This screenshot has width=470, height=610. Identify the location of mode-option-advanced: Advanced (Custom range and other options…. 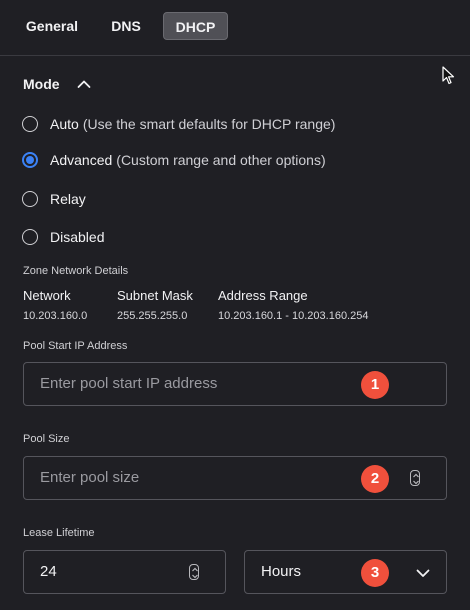
(174, 160).